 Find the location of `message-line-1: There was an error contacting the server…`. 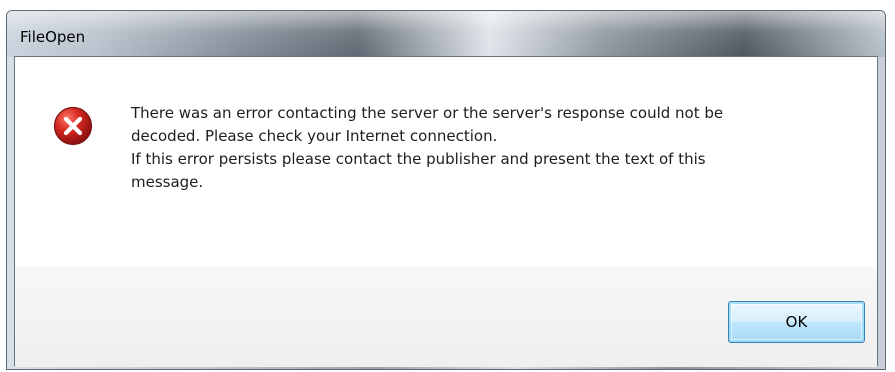

message-line-1: There was an error contacting the server… is located at coordinates (427, 113).